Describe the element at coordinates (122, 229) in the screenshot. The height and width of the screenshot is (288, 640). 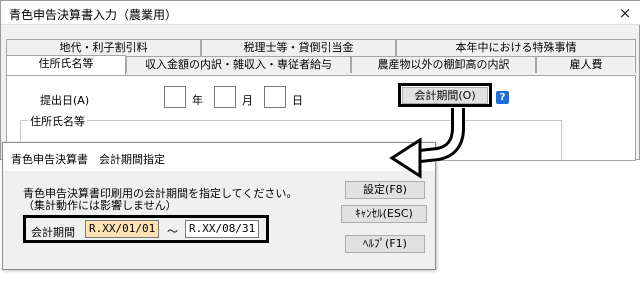
I see `period-start-input: R.XX/01/01` at that location.